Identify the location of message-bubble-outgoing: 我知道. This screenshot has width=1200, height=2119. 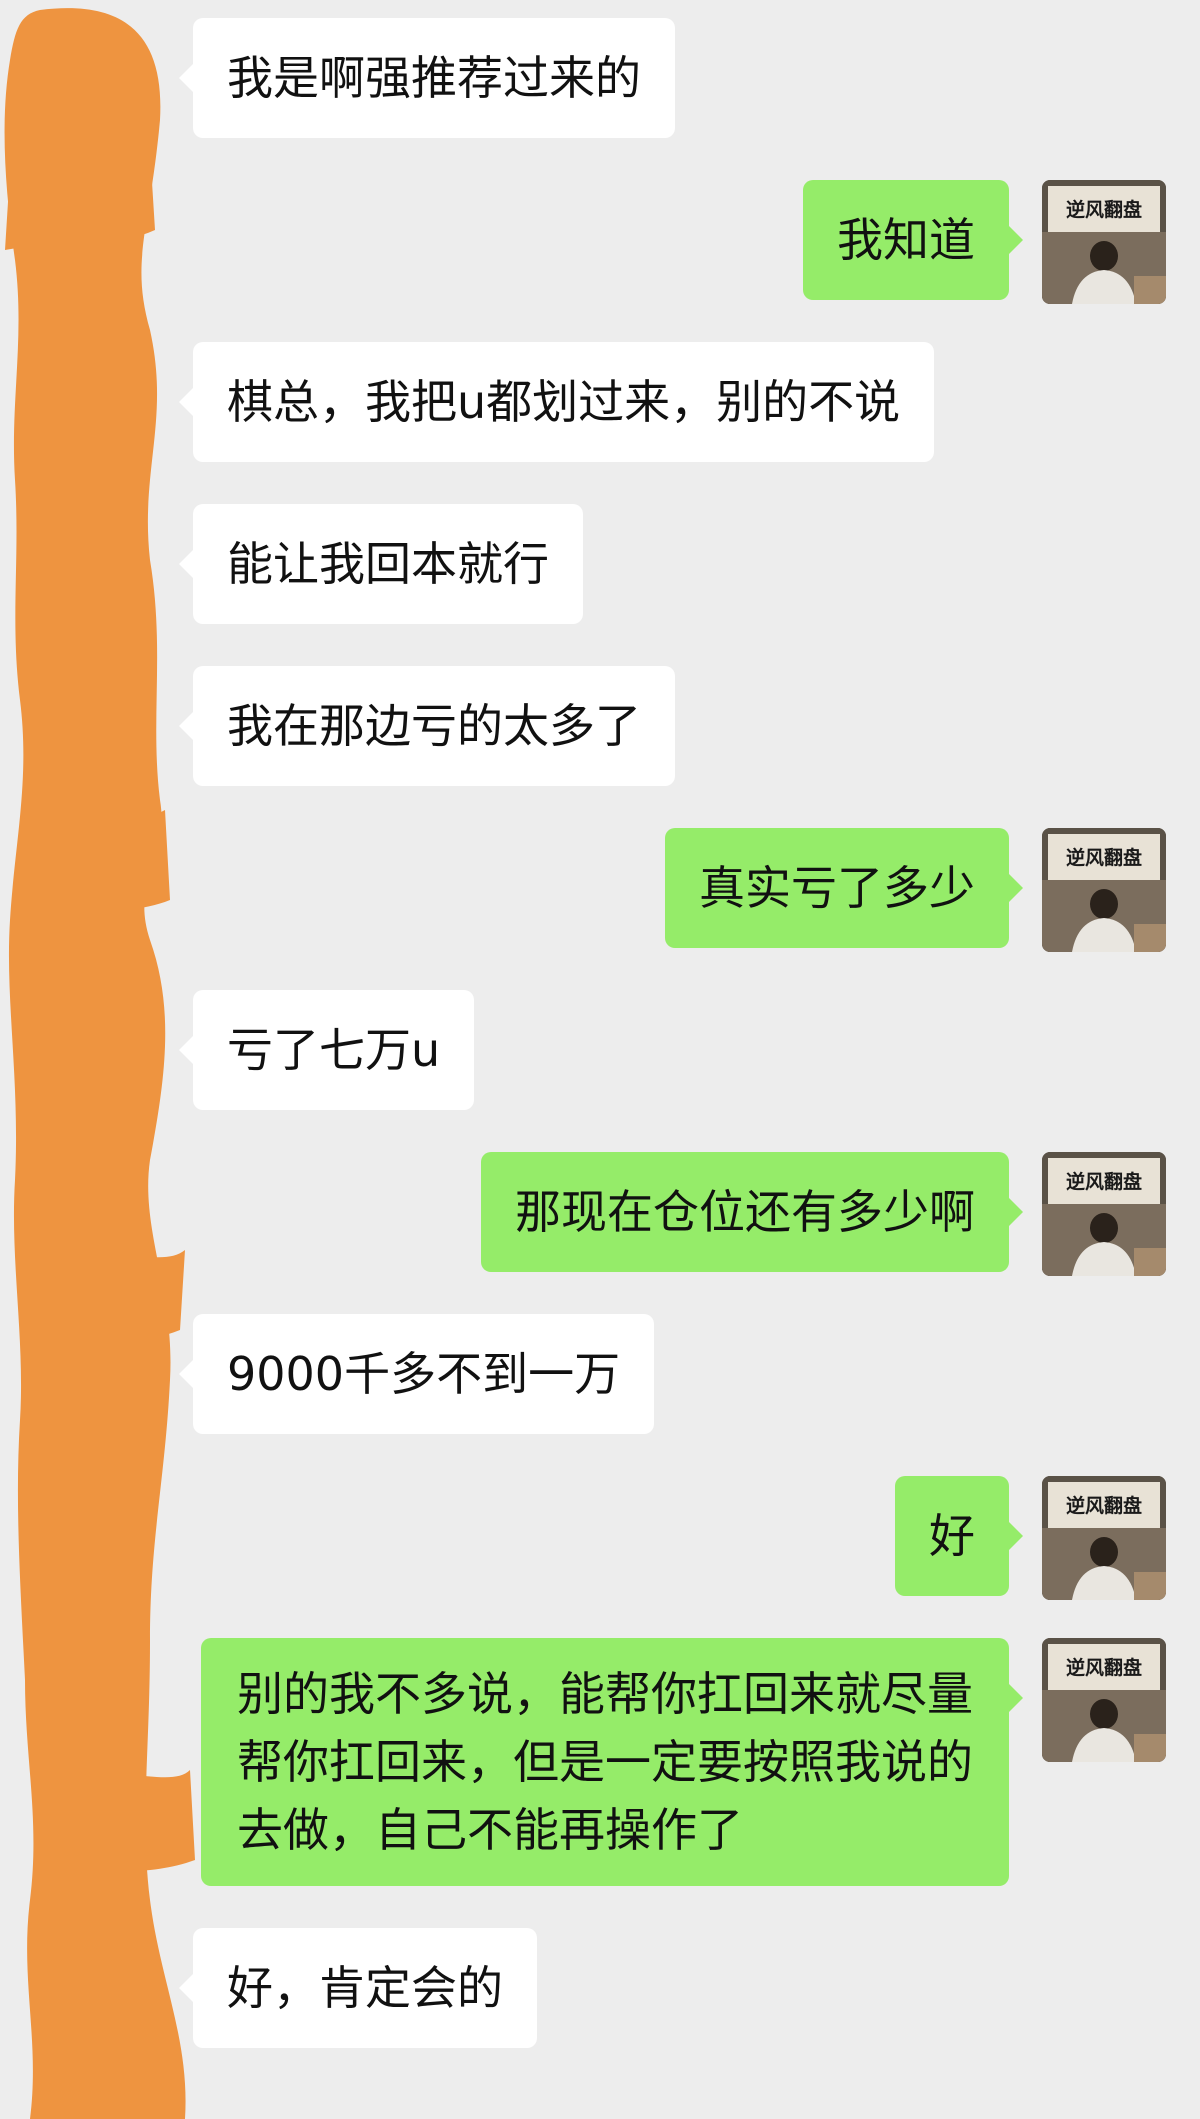
(913, 240).